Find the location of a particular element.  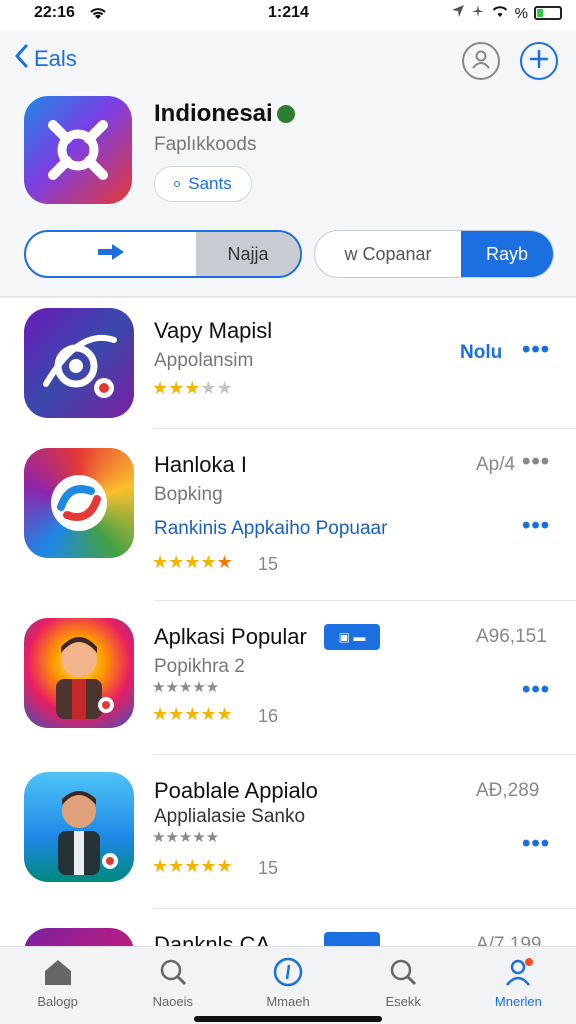

add-button is located at coordinates (539, 61).